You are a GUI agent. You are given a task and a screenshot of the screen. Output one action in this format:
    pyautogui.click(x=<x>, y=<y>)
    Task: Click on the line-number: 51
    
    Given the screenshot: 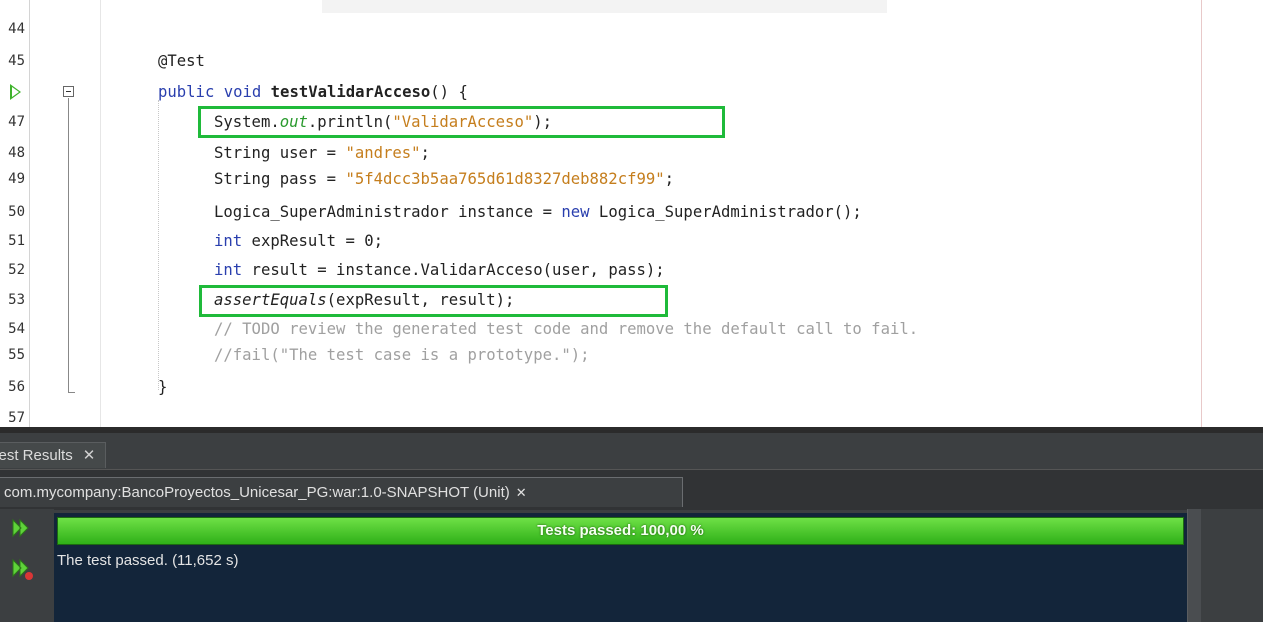 What is the action you would take?
    pyautogui.click(x=16, y=241)
    